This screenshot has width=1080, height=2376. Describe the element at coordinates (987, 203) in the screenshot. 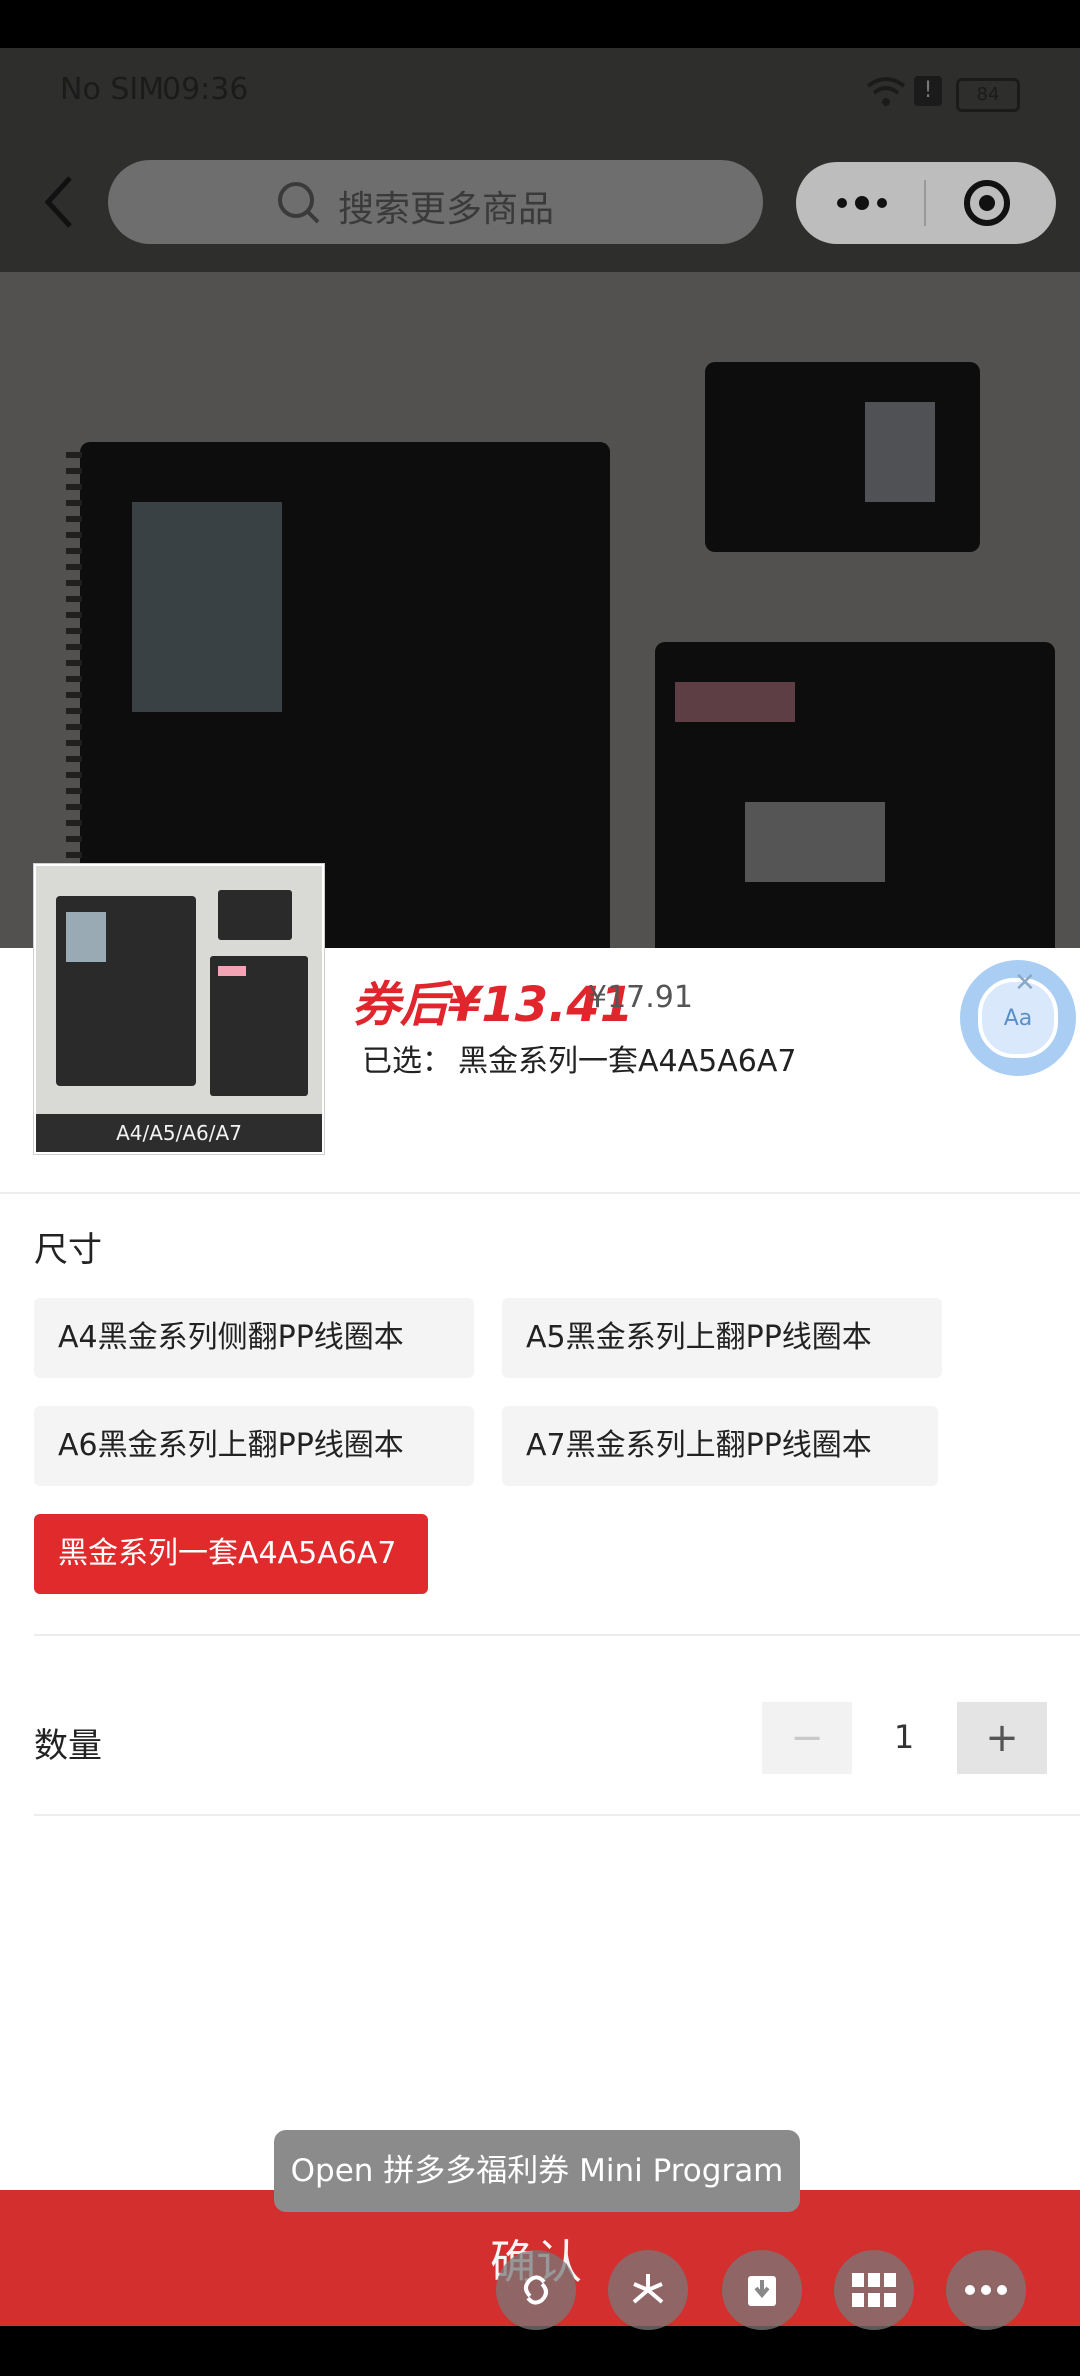

I see `target-icon` at that location.